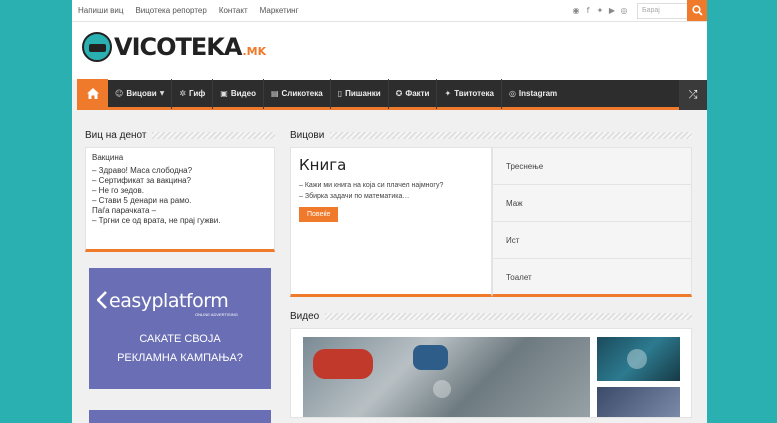  Describe the element at coordinates (592, 166) in the screenshot. I see `list-item: Треснење` at that location.